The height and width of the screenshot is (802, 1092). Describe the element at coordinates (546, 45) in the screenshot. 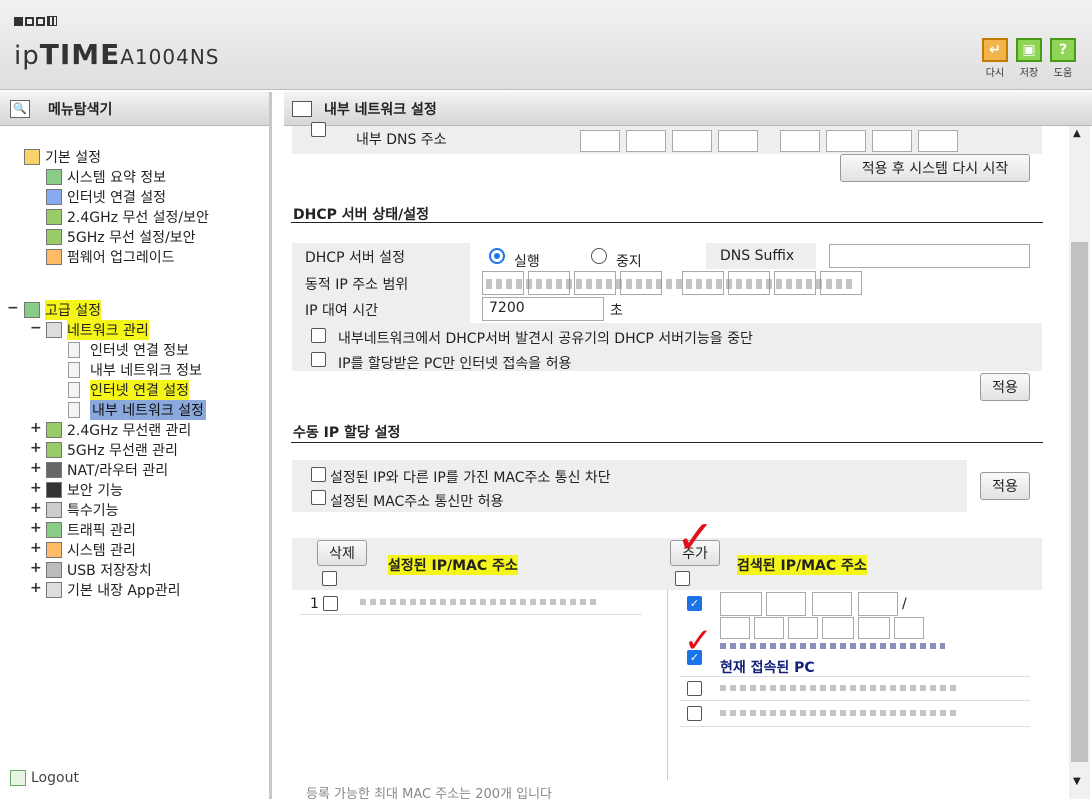

I see `app-header: ipTIMEA1004NS ↵ 다시 ▣ 저장 ? 도움` at that location.